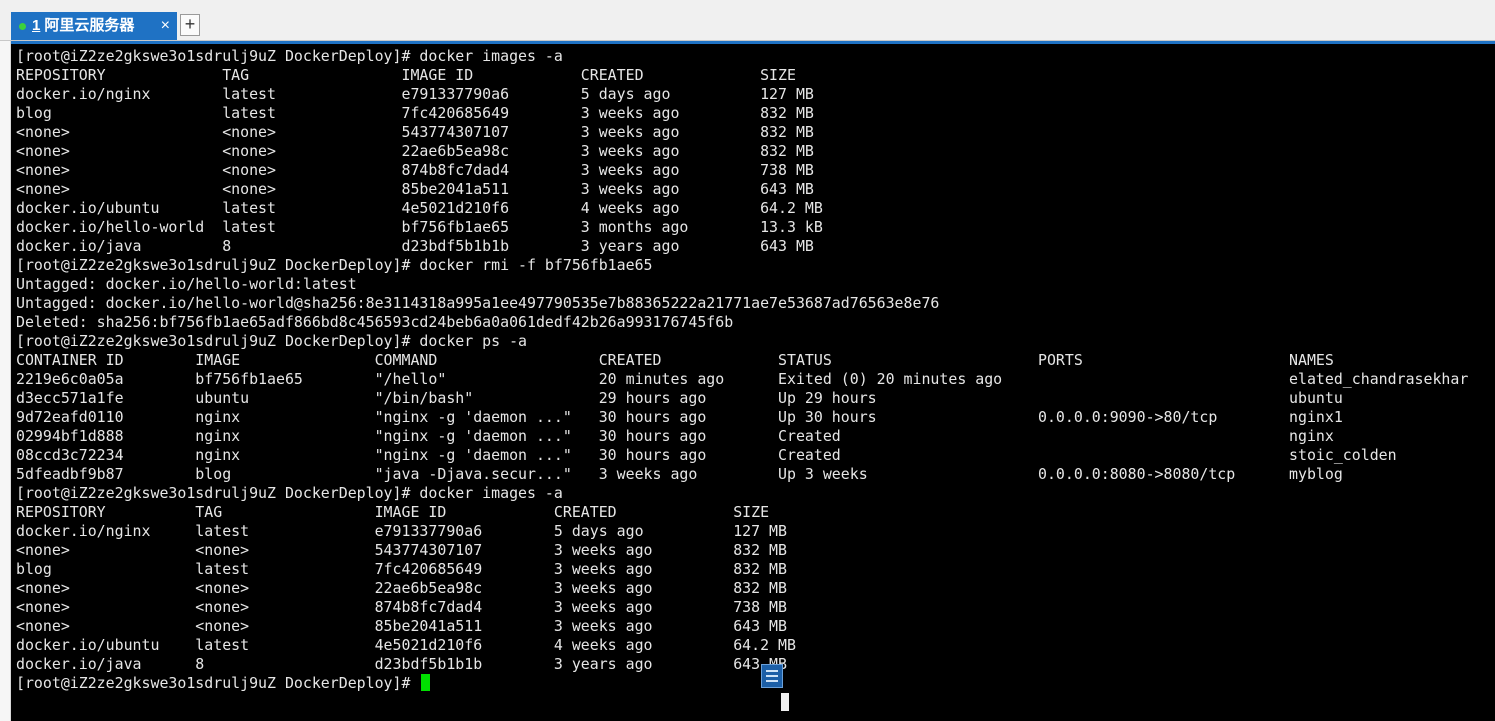 The image size is (1495, 721). What do you see at coordinates (190, 25) in the screenshot?
I see `new-tab-button: +` at bounding box center [190, 25].